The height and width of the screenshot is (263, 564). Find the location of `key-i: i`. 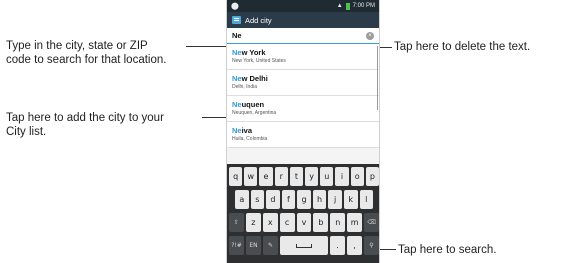

key-i: i is located at coordinates (342, 176).